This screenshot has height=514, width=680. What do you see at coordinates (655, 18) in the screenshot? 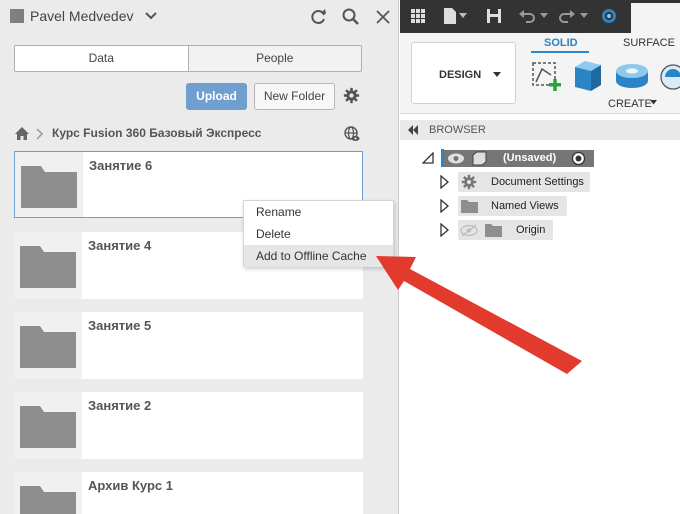
I see `document-tab` at bounding box center [655, 18].